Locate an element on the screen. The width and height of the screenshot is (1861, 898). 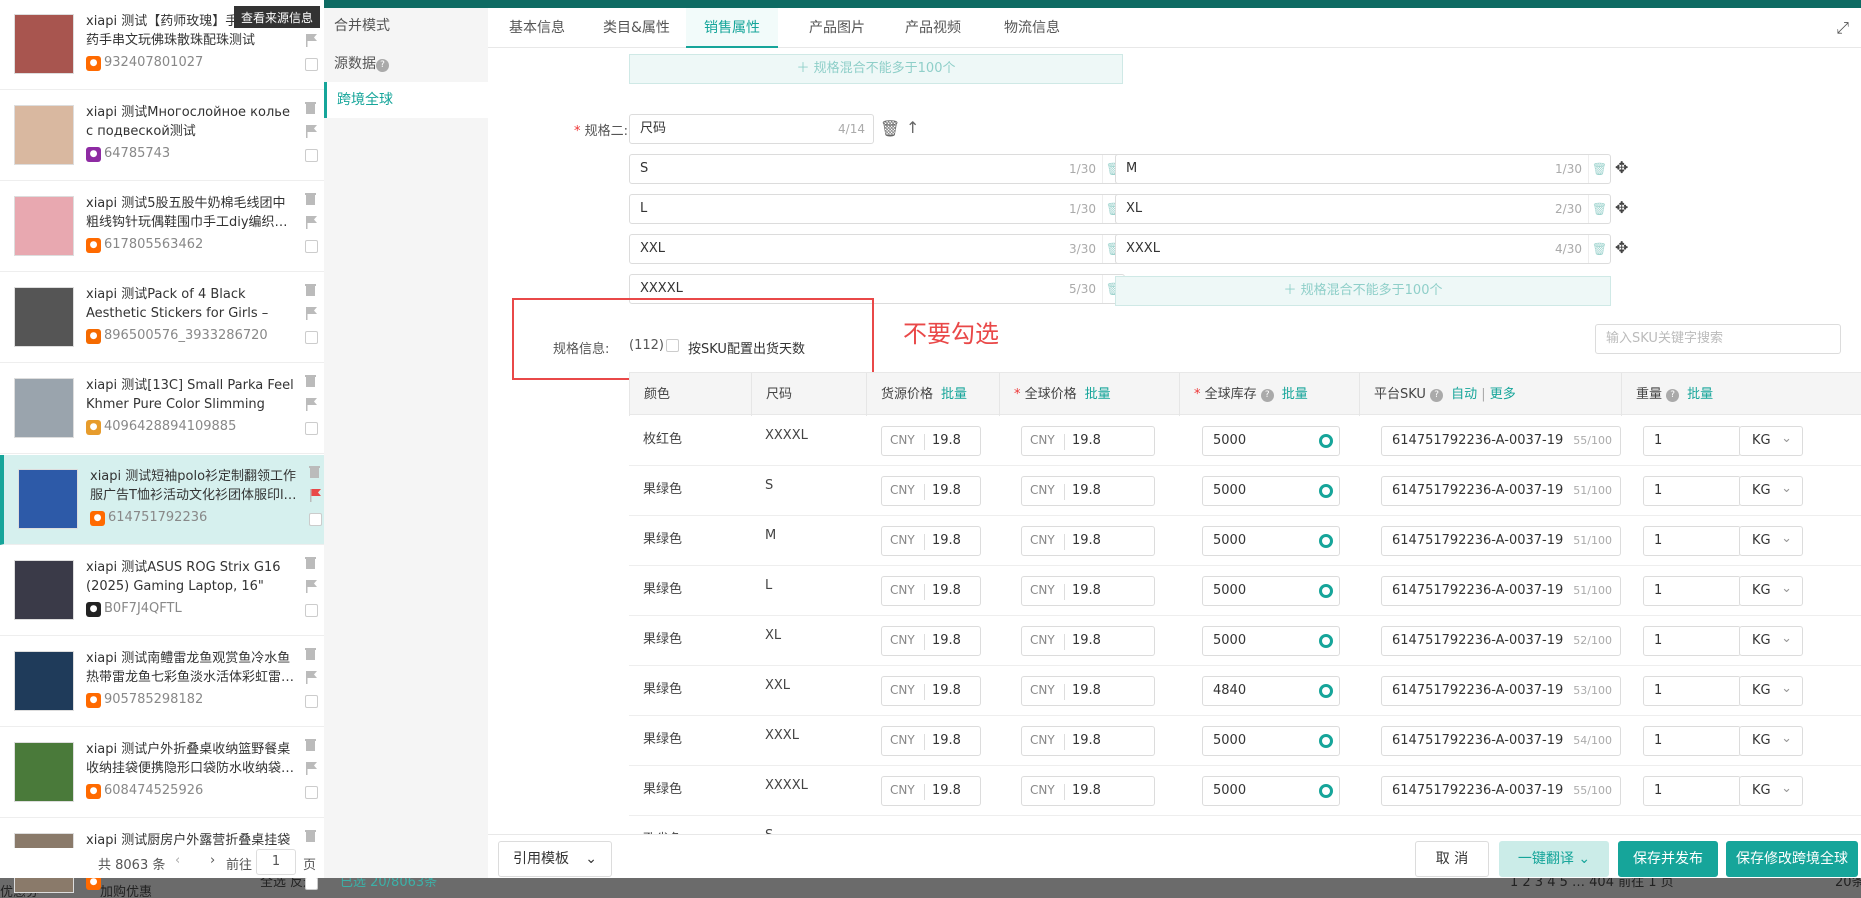
menu-item-global-crossborder: 跨境全球 is located at coordinates (406, 100).